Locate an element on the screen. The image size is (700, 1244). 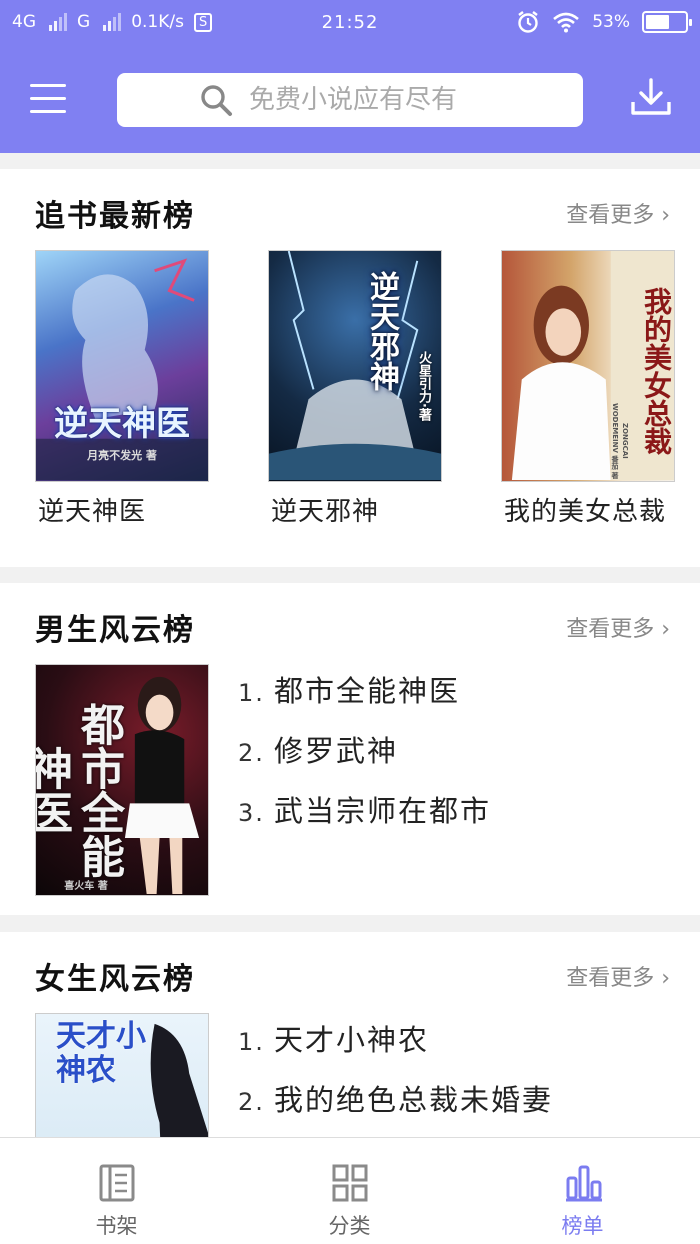
nav-bookshelf: 书架 is located at coordinates (116, 1191).